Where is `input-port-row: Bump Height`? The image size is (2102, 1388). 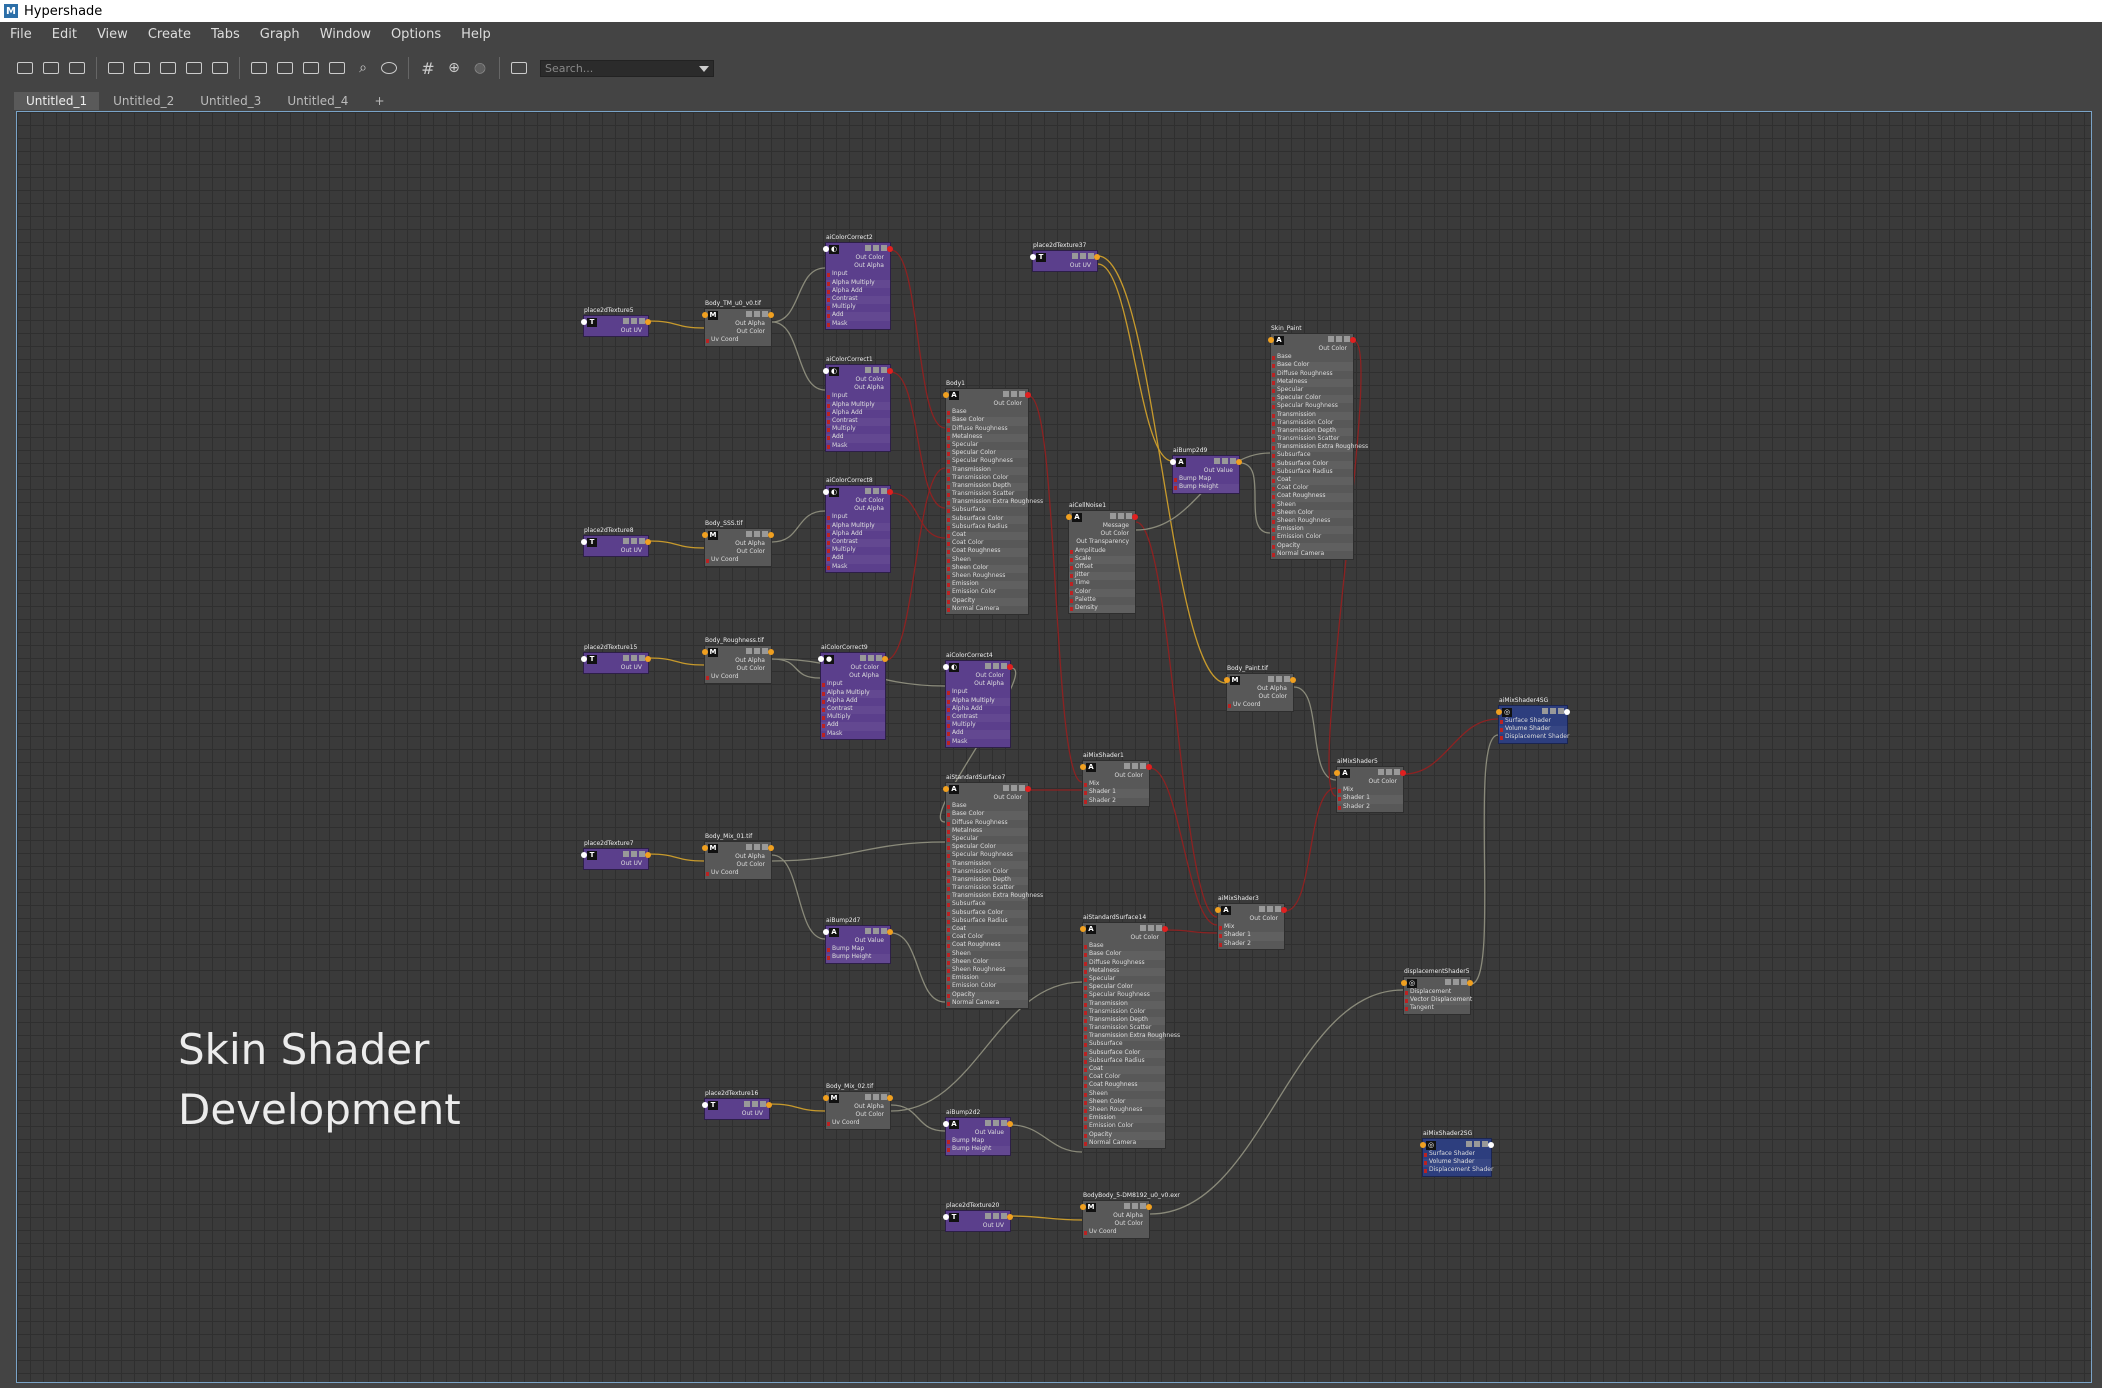 input-port-row: Bump Height is located at coordinates (1206, 488).